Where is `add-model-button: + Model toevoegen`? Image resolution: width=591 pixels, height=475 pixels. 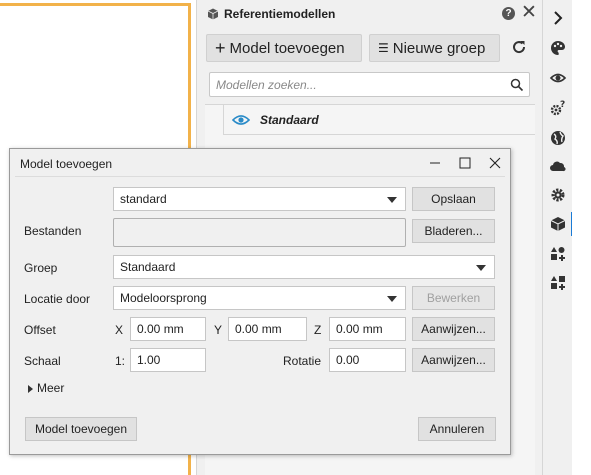
add-model-button: + Model toevoegen is located at coordinates (284, 48).